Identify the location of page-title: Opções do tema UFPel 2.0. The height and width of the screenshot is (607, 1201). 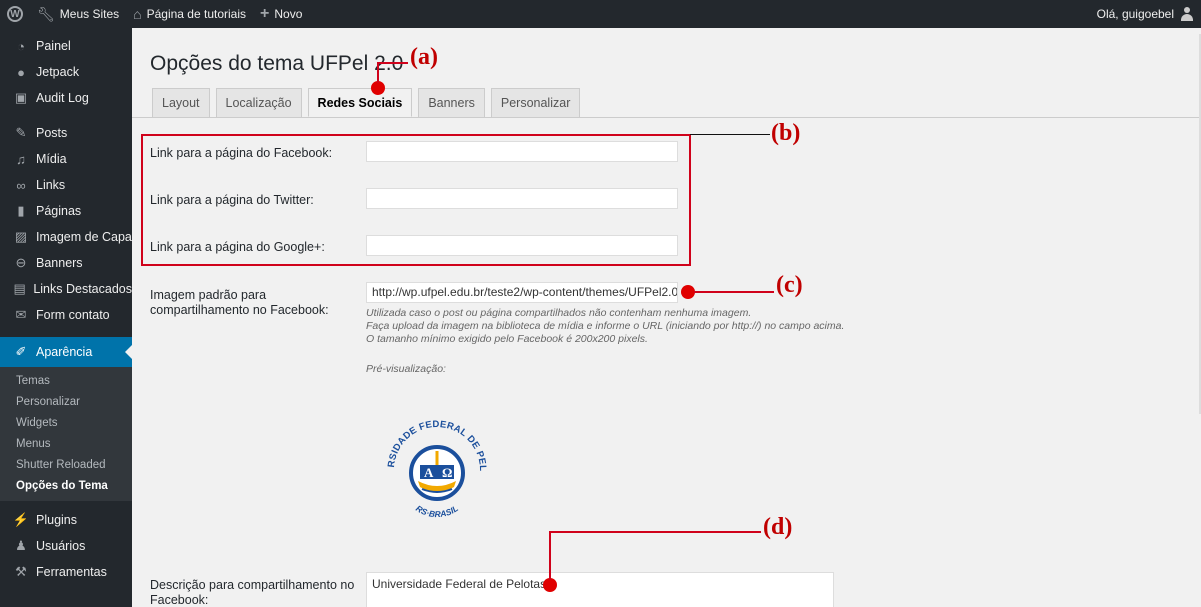
(277, 63).